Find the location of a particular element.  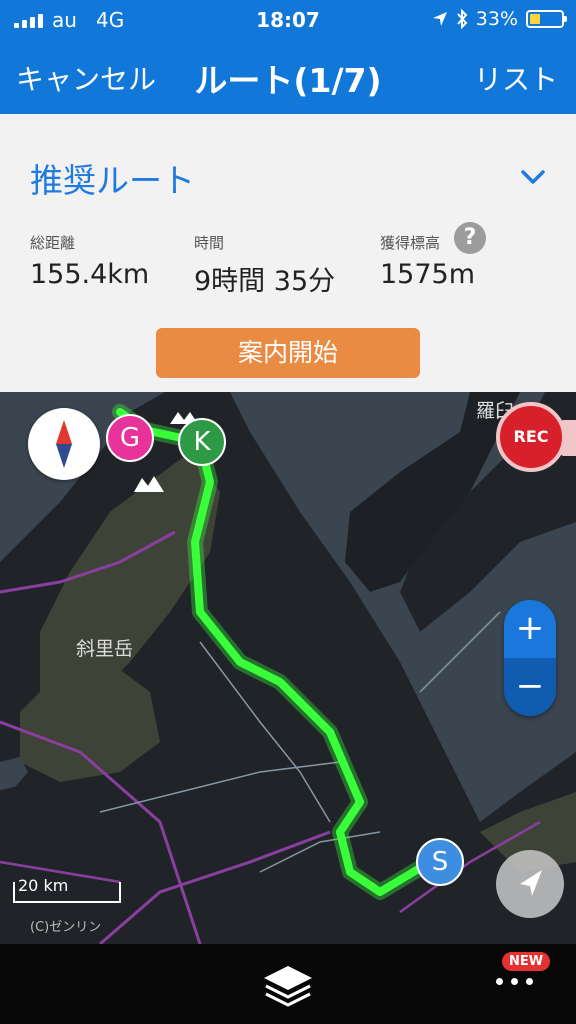

bluetooth-icon is located at coordinates (462, 19).